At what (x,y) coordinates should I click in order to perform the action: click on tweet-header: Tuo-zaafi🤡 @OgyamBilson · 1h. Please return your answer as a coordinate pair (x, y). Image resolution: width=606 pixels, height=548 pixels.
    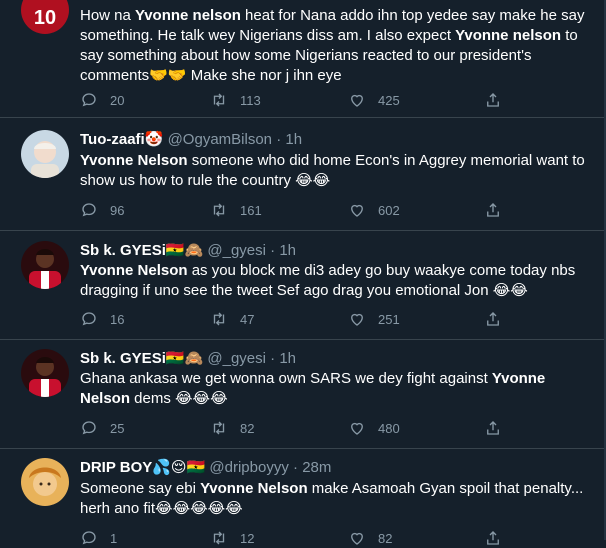
    Looking at the image, I should click on (191, 140).